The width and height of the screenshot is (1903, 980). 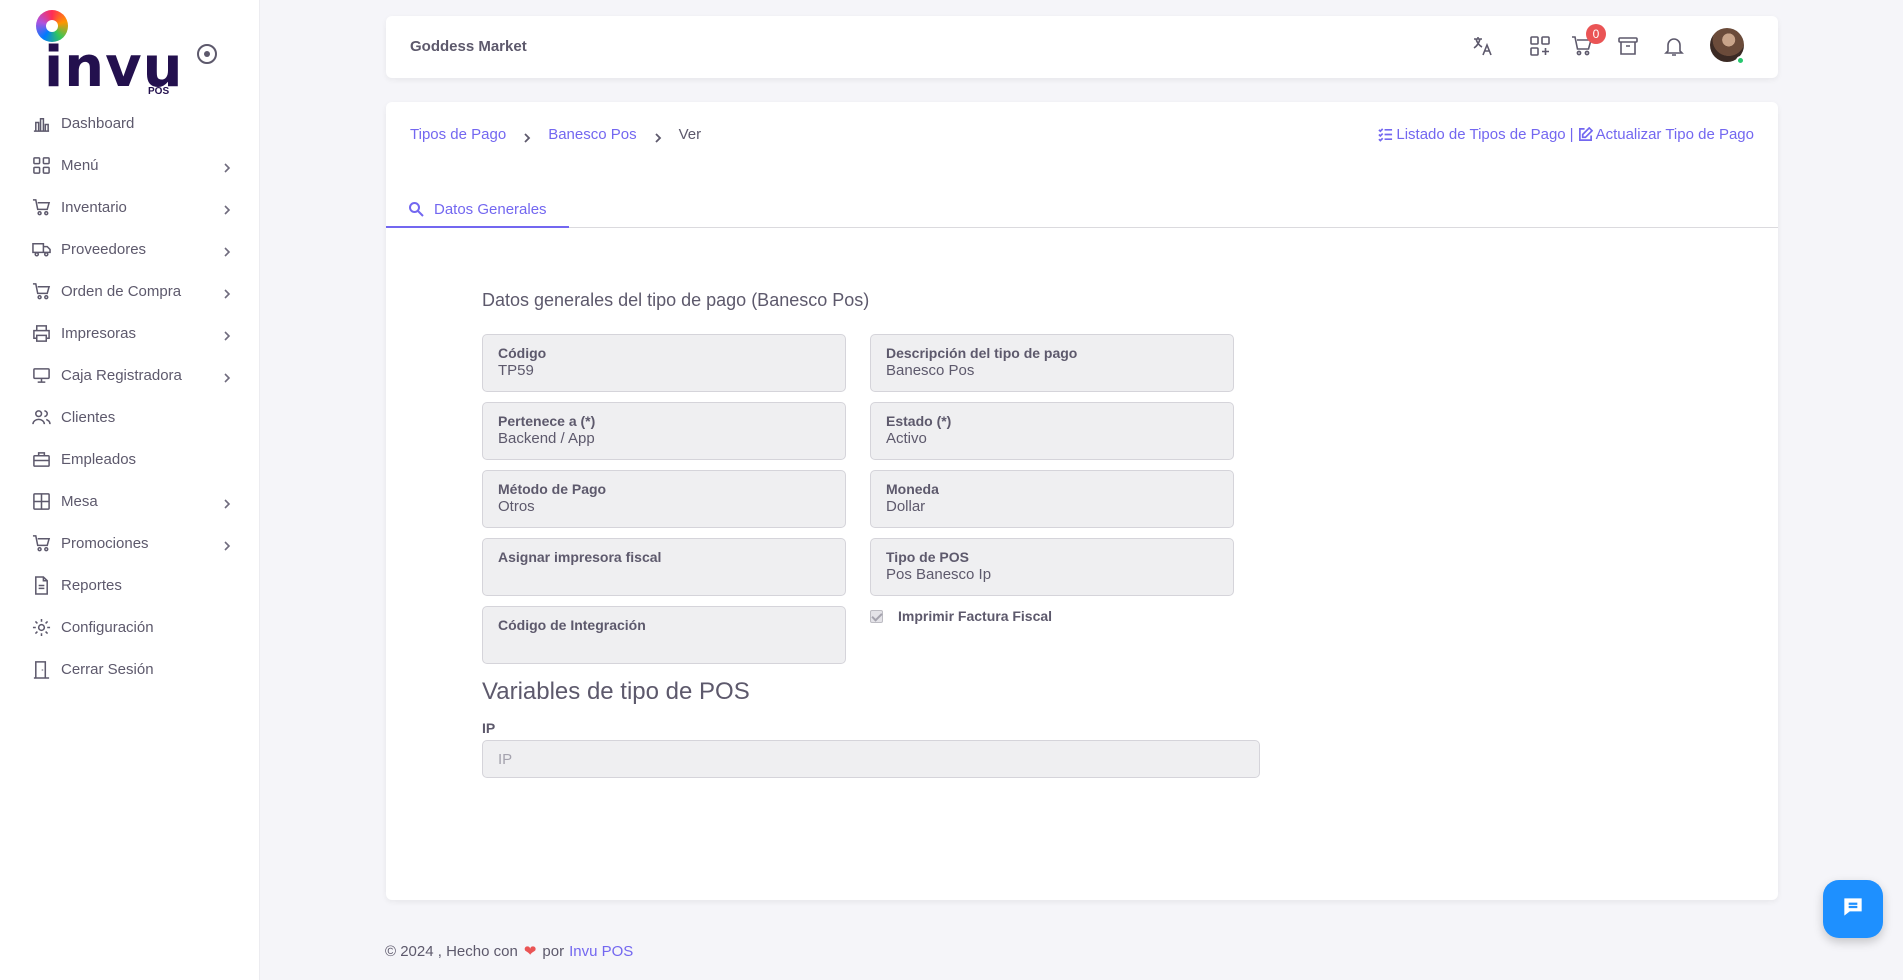 What do you see at coordinates (975, 616) in the screenshot?
I see `checkbox-label: Imprimir Factura Fiscal` at bounding box center [975, 616].